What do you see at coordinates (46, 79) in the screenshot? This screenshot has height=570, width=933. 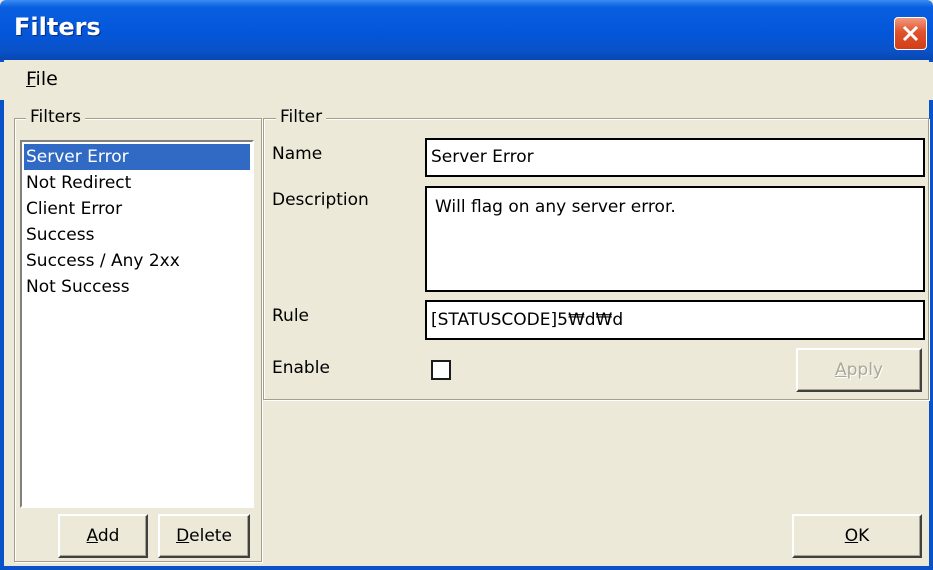 I see `menu-file-label: ile` at bounding box center [46, 79].